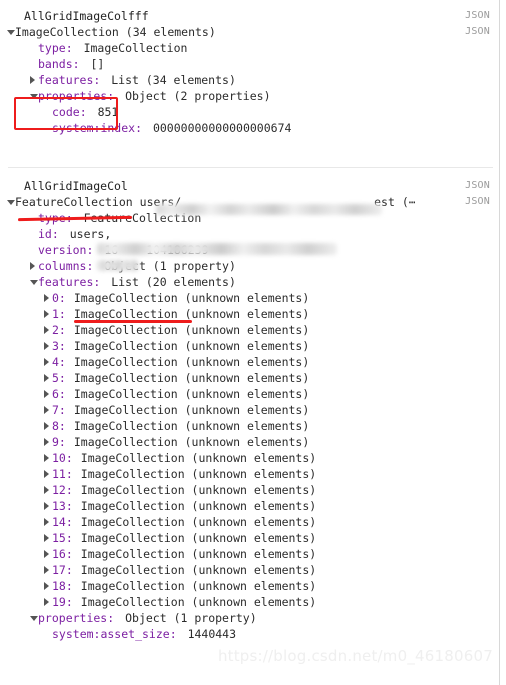  What do you see at coordinates (249, 394) in the screenshot?
I see `list-item: 6: ImageCollection (unknown elements)` at bounding box center [249, 394].